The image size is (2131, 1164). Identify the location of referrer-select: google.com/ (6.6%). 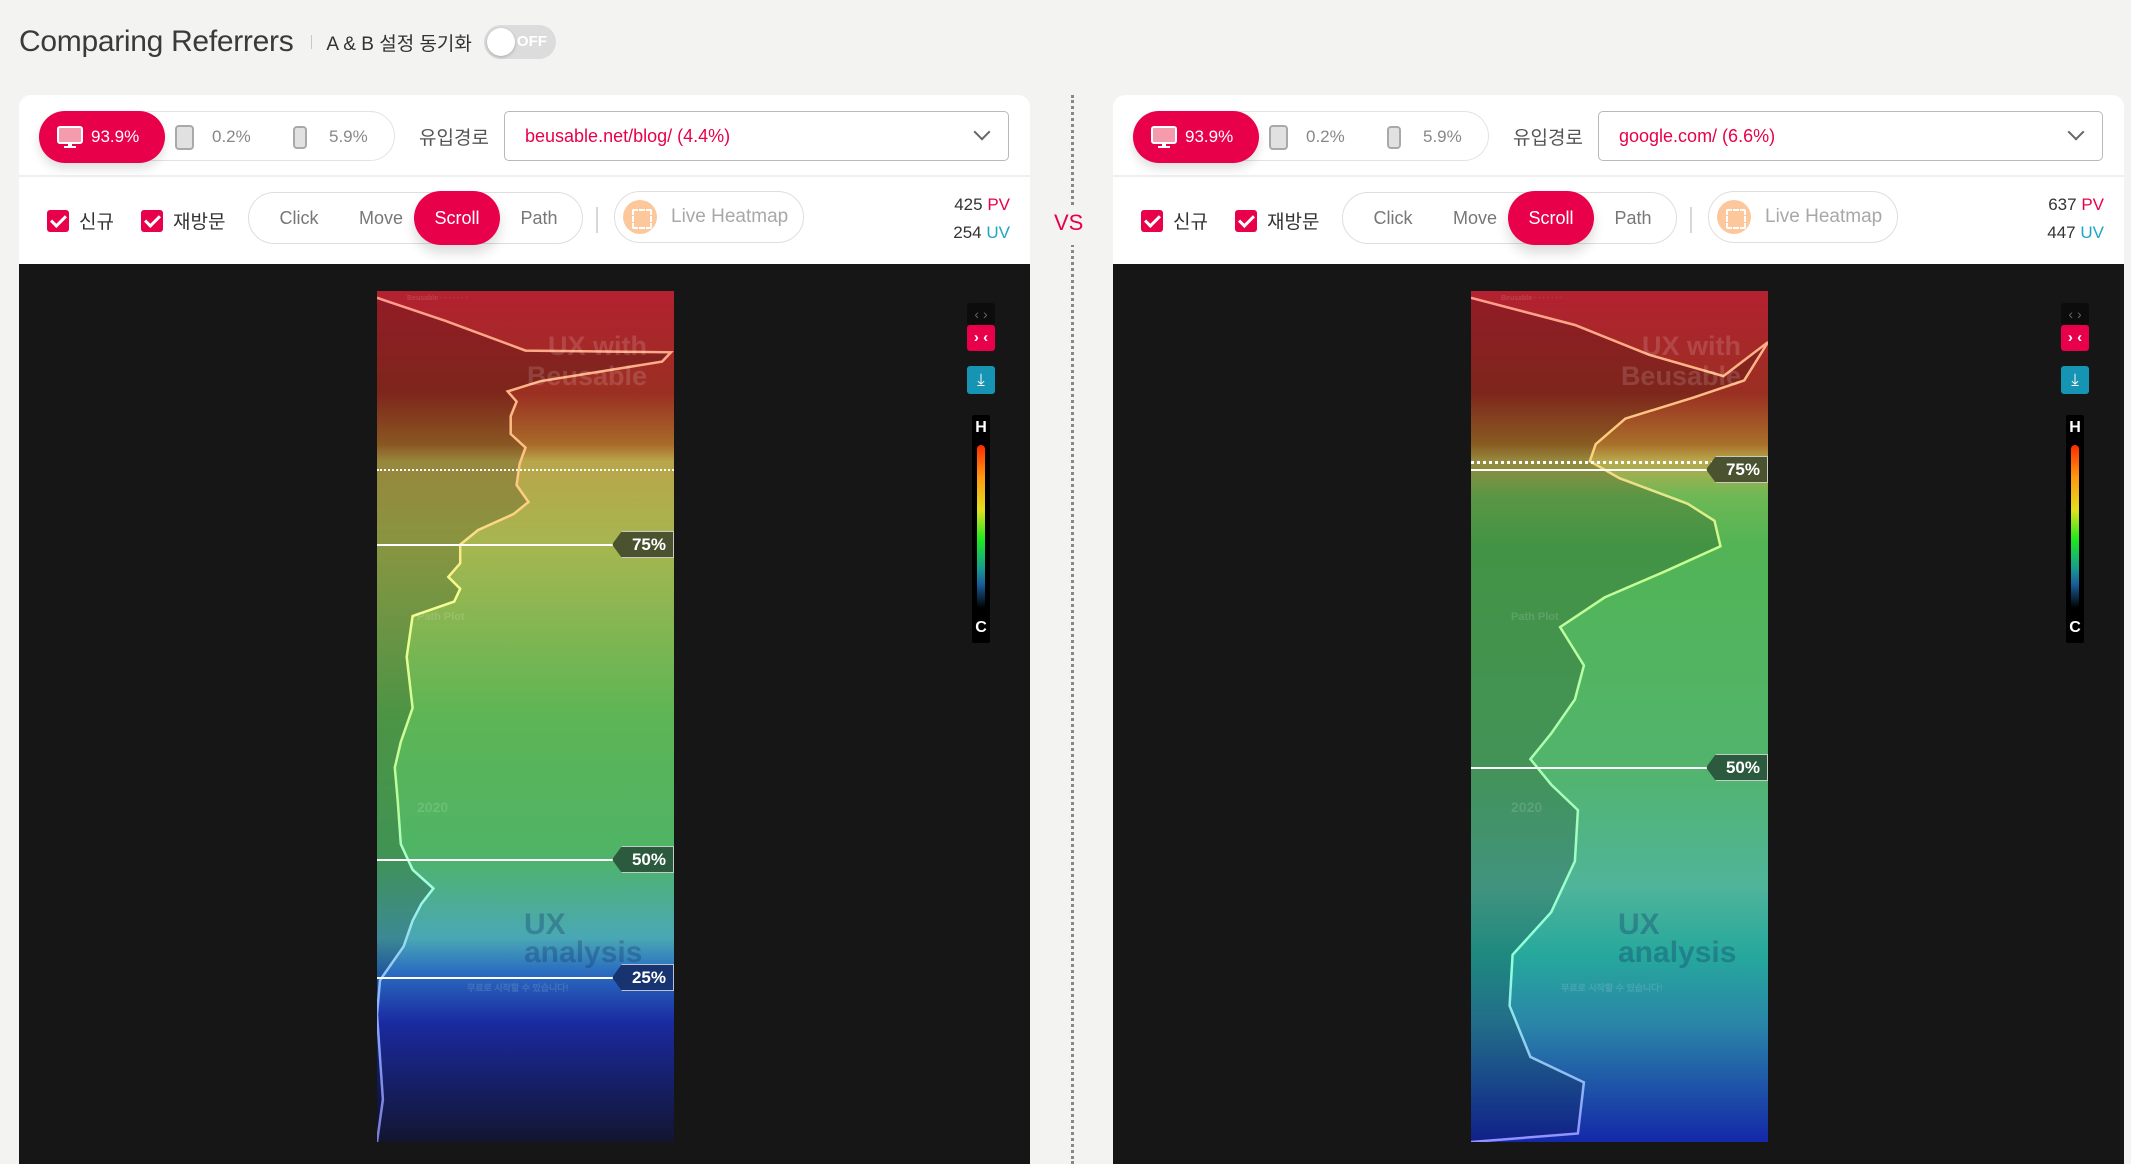
(1850, 136).